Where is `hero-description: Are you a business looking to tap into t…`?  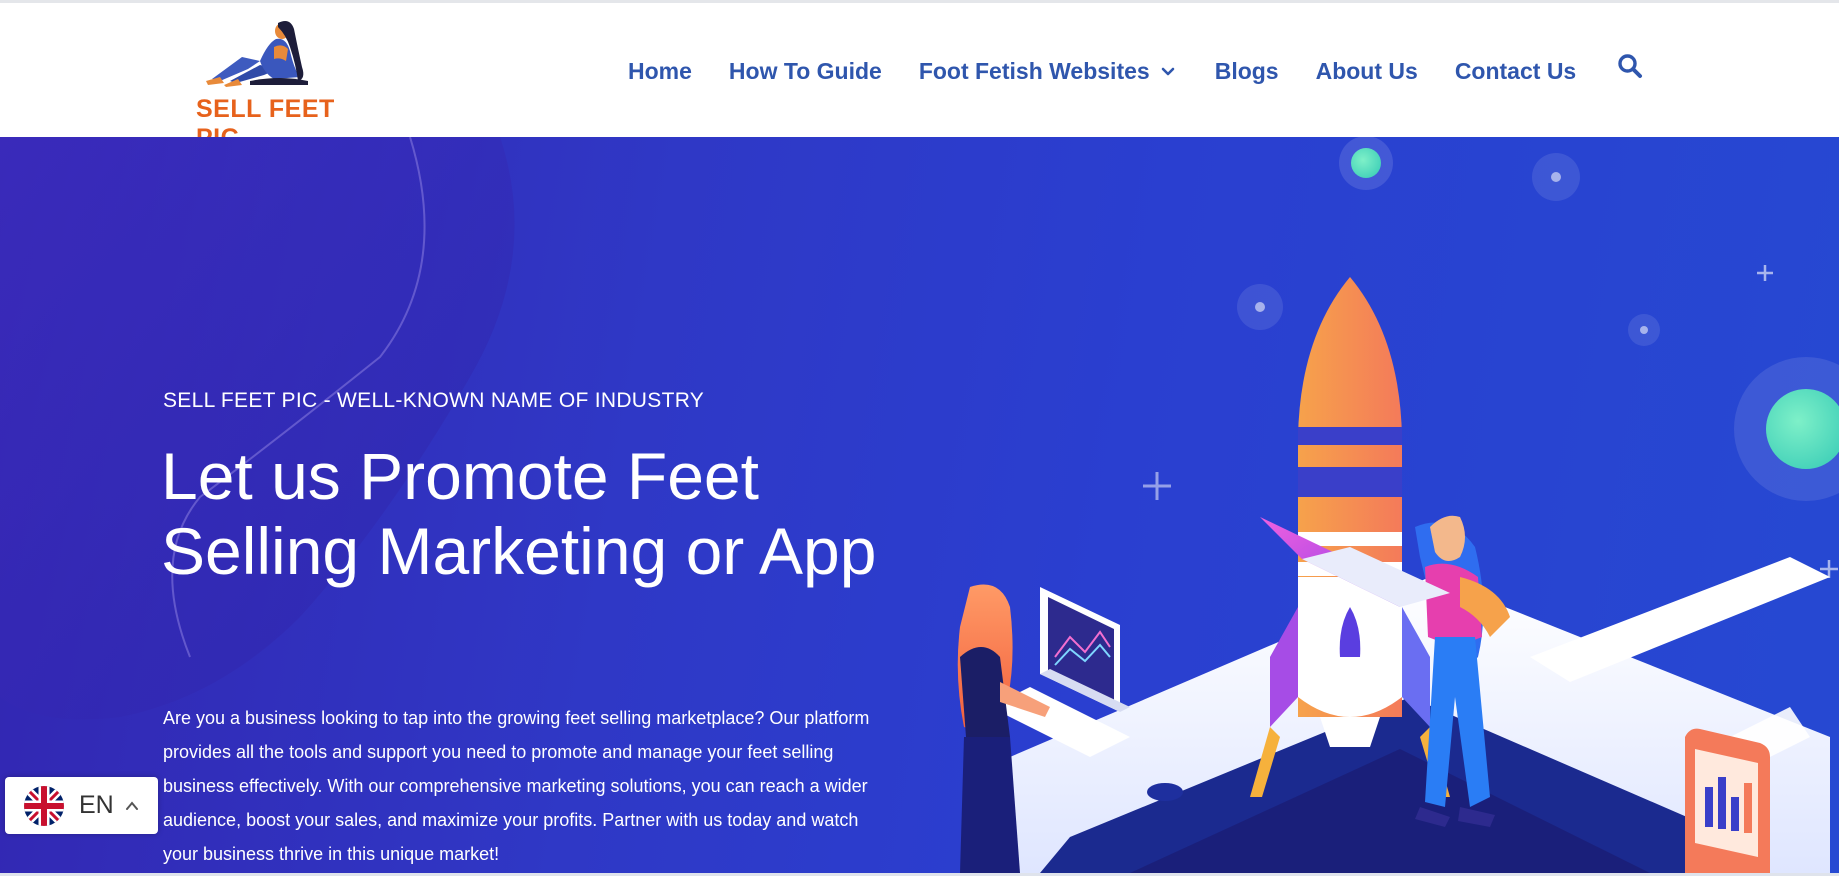 hero-description: Are you a business looking to tap into t… is located at coordinates (516, 786).